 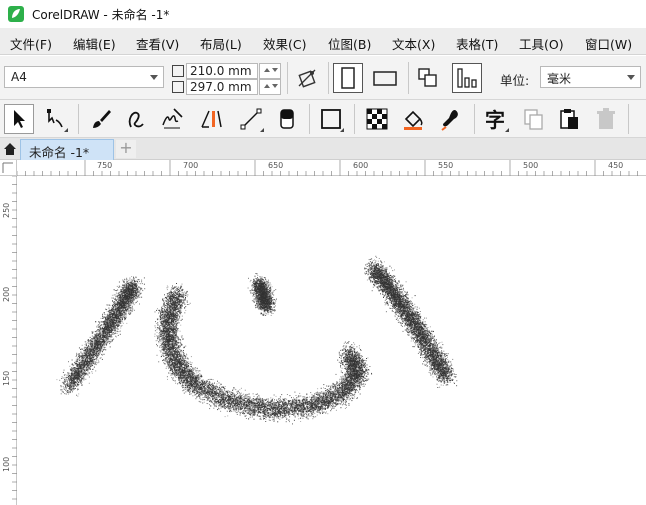 I want to click on height-icon, so click(x=178, y=87).